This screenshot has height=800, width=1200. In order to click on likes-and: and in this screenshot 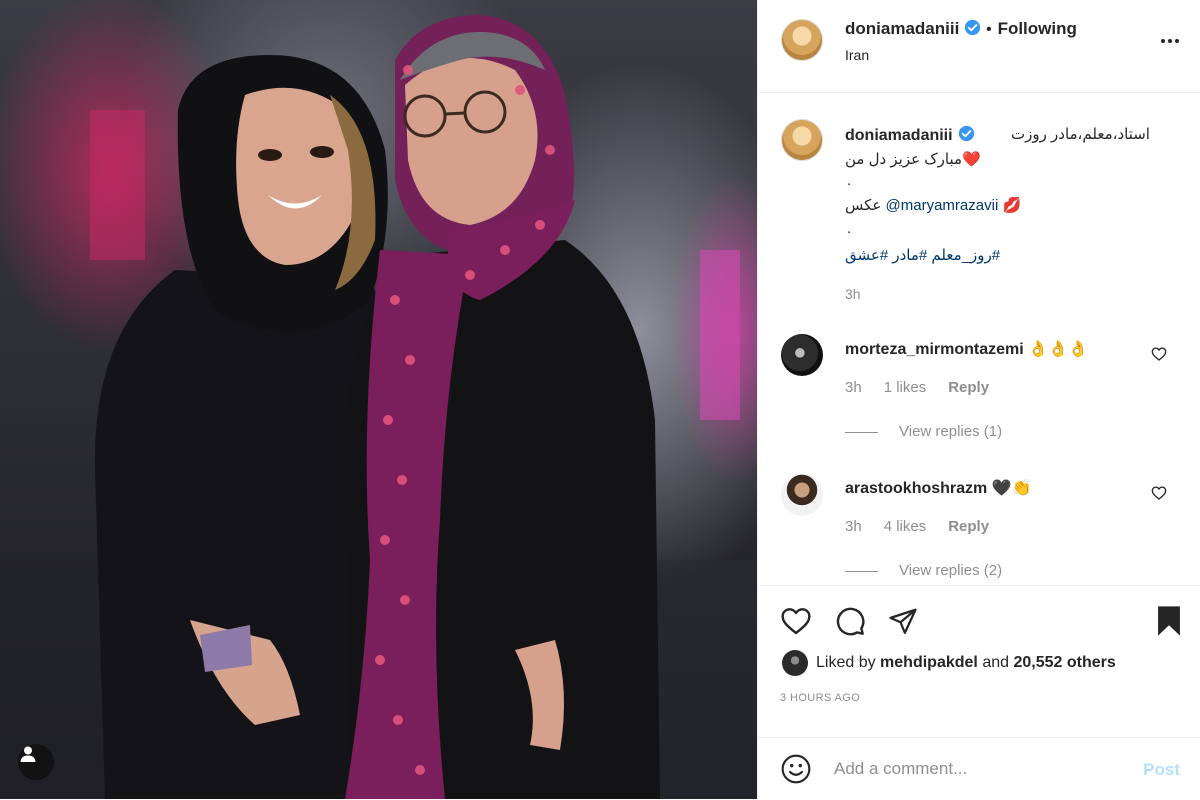, I will do `click(996, 662)`.